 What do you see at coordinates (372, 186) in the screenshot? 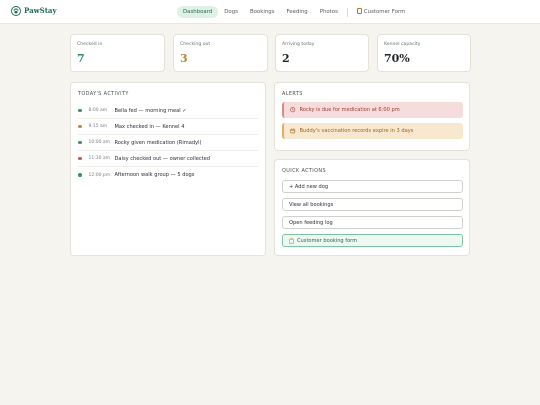
I see `add-new-dog-button: + Add new dog` at bounding box center [372, 186].